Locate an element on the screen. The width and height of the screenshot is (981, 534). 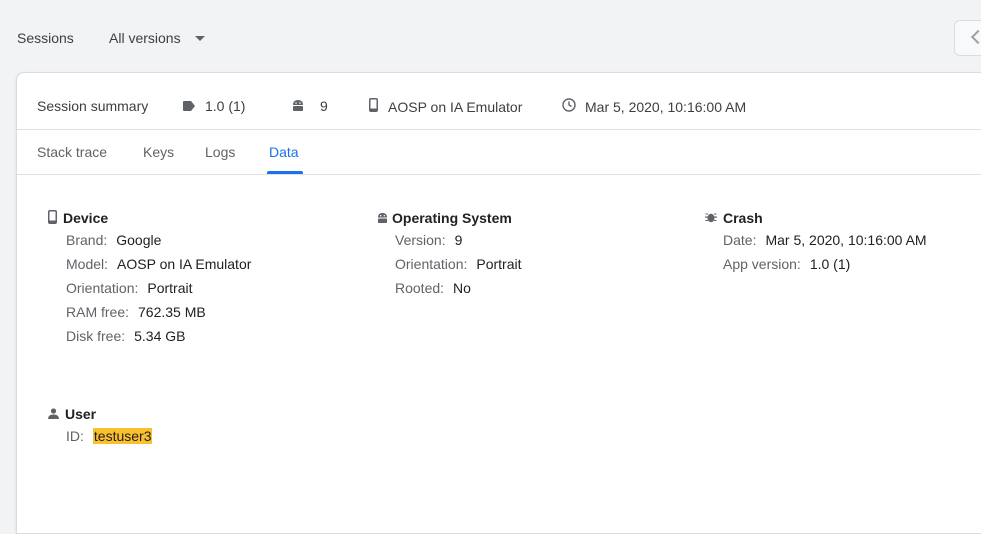
versions-dropdown: All versions is located at coordinates (157, 38).